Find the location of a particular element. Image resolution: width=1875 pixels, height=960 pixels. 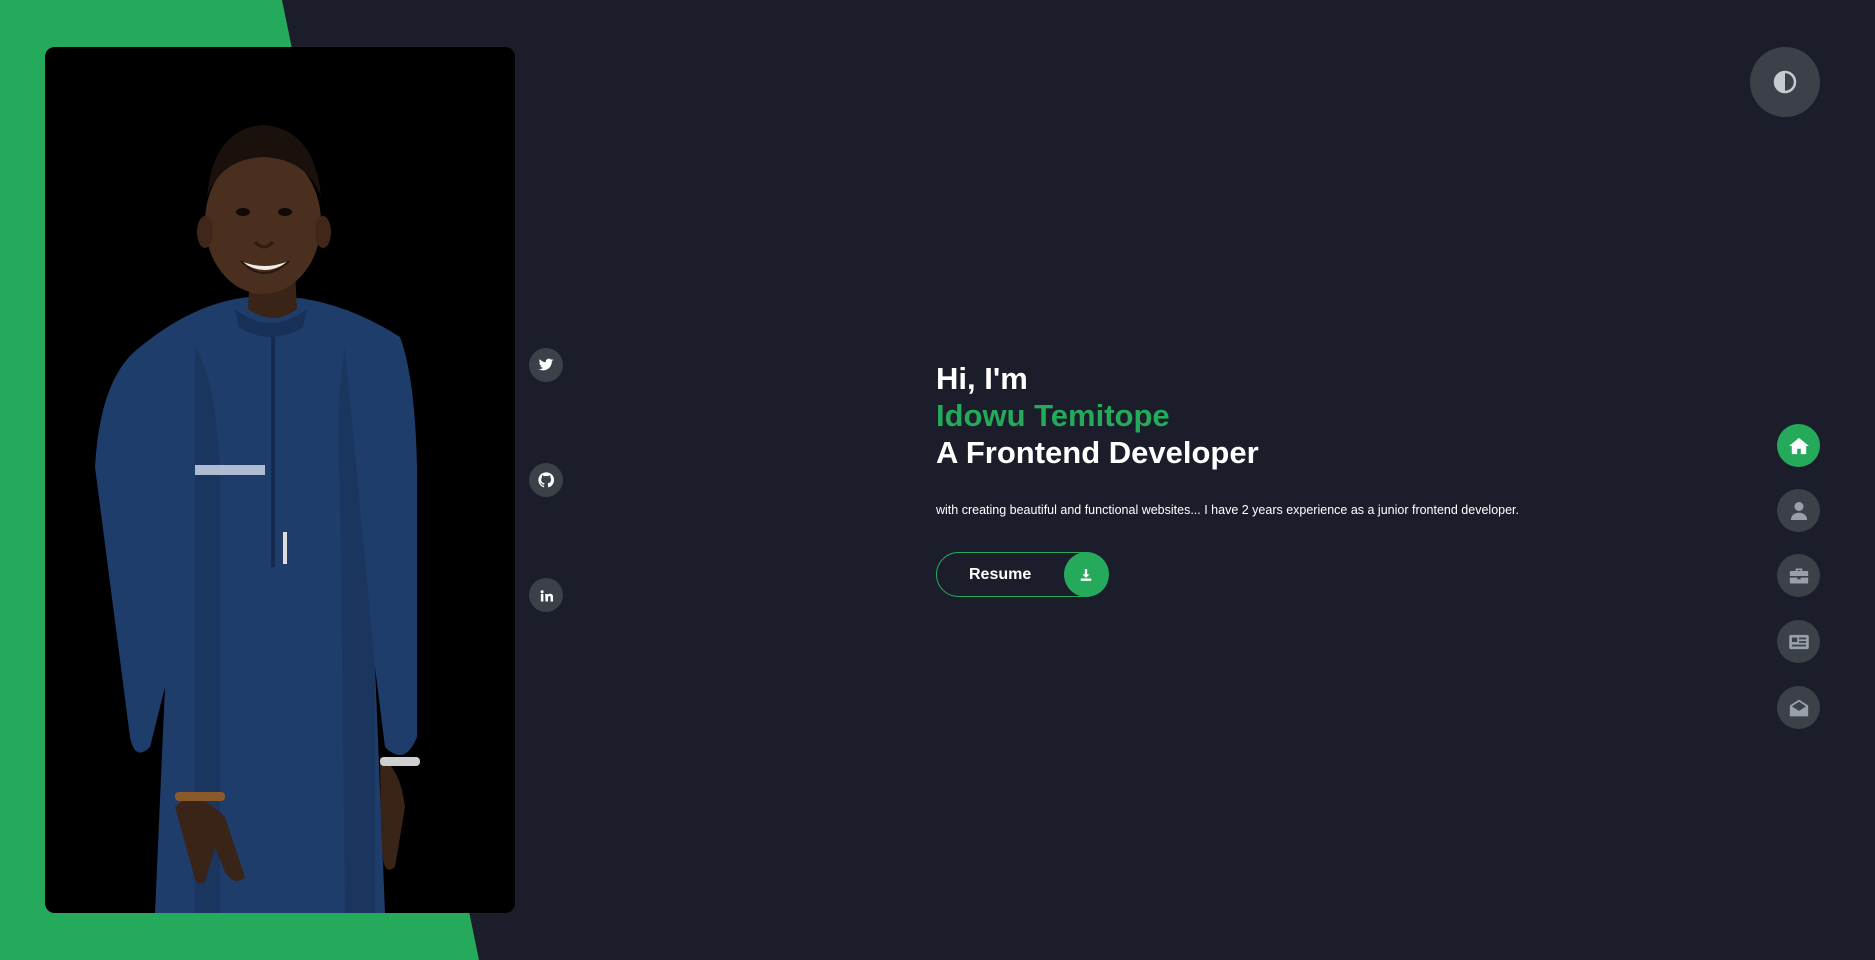

download-icon is located at coordinates (1086, 574).